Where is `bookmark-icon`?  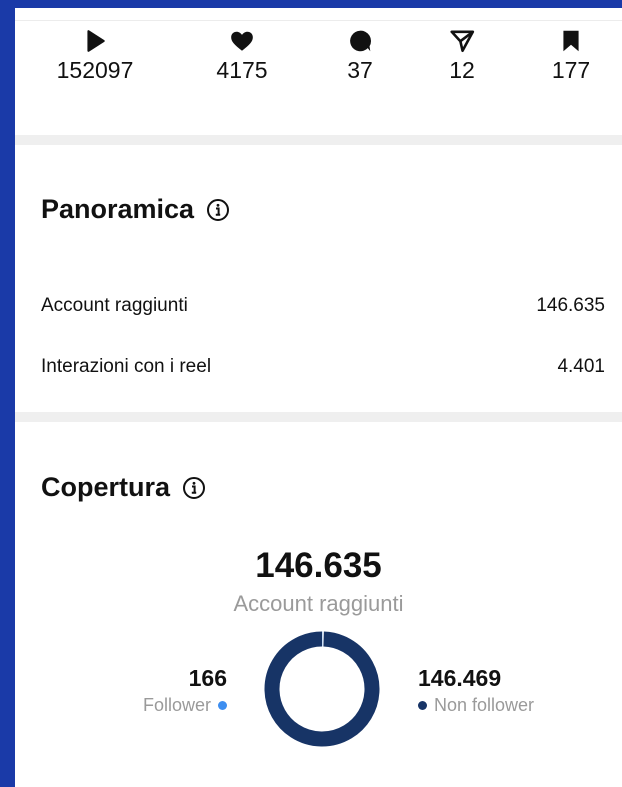 bookmark-icon is located at coordinates (571, 42).